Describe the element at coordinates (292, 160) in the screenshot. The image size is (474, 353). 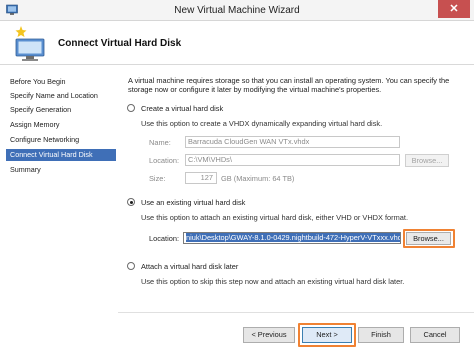
I see `create-location-field: C:\VM\VHDs\` at that location.